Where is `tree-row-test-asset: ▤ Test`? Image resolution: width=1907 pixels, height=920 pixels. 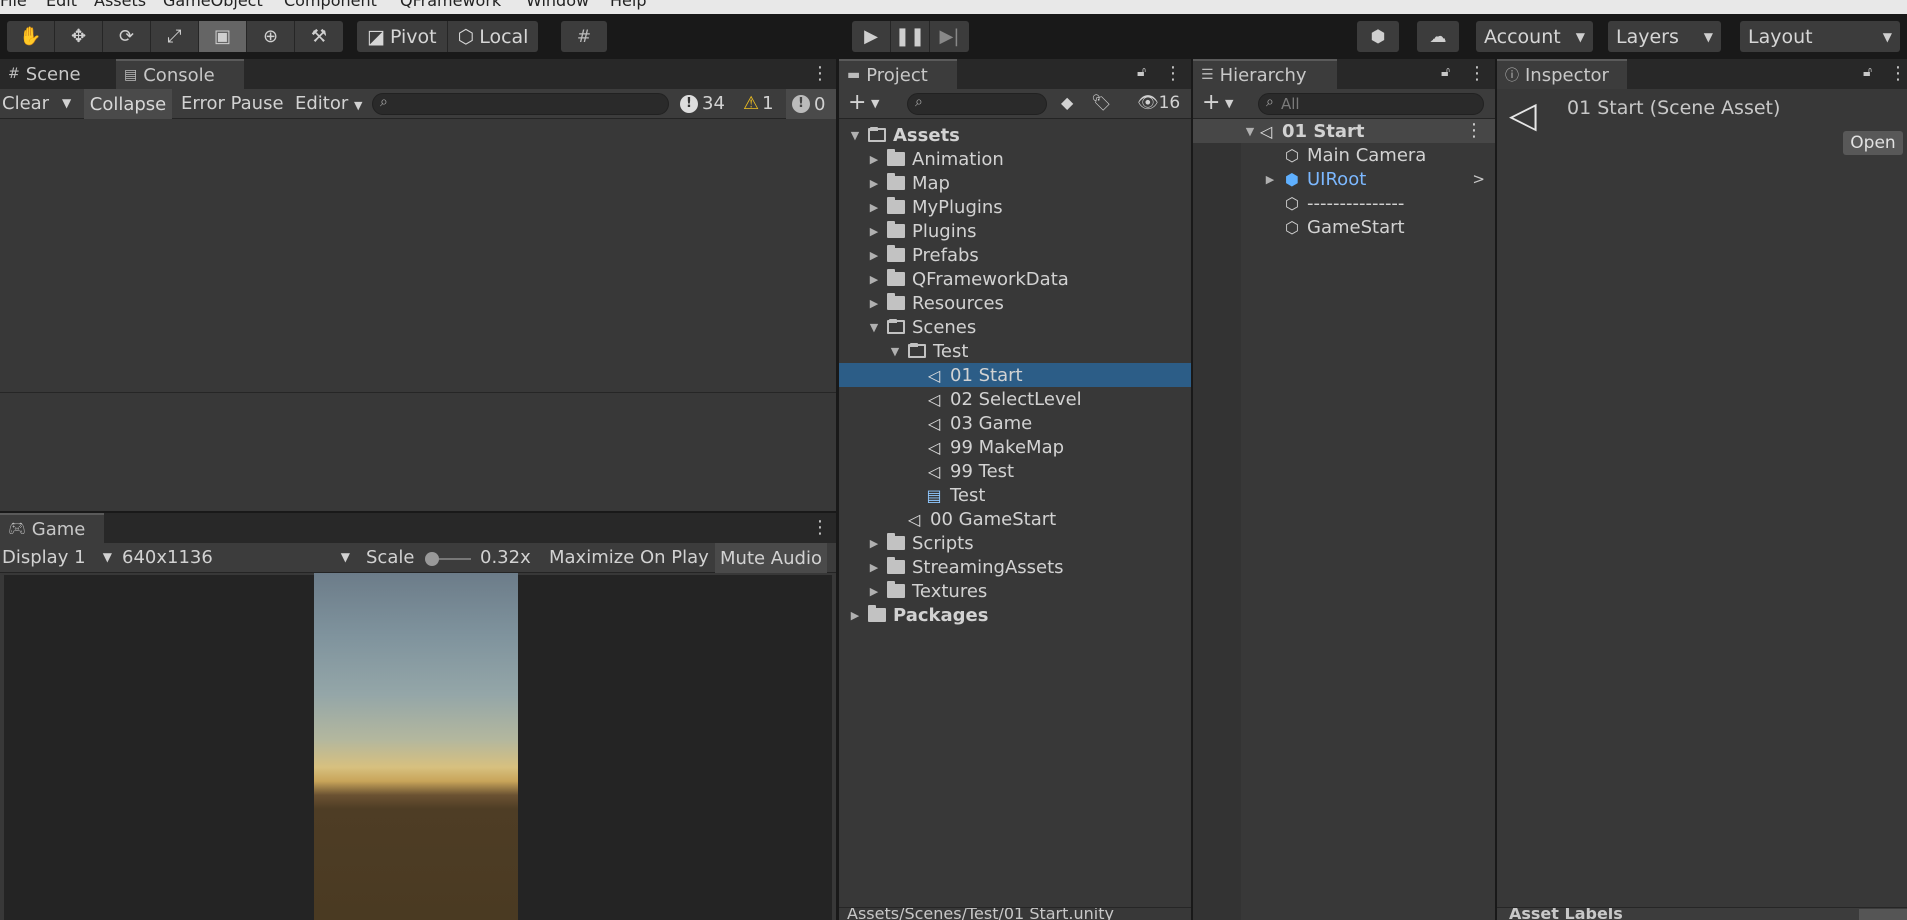 tree-row-test-asset: ▤ Test is located at coordinates (1015, 495).